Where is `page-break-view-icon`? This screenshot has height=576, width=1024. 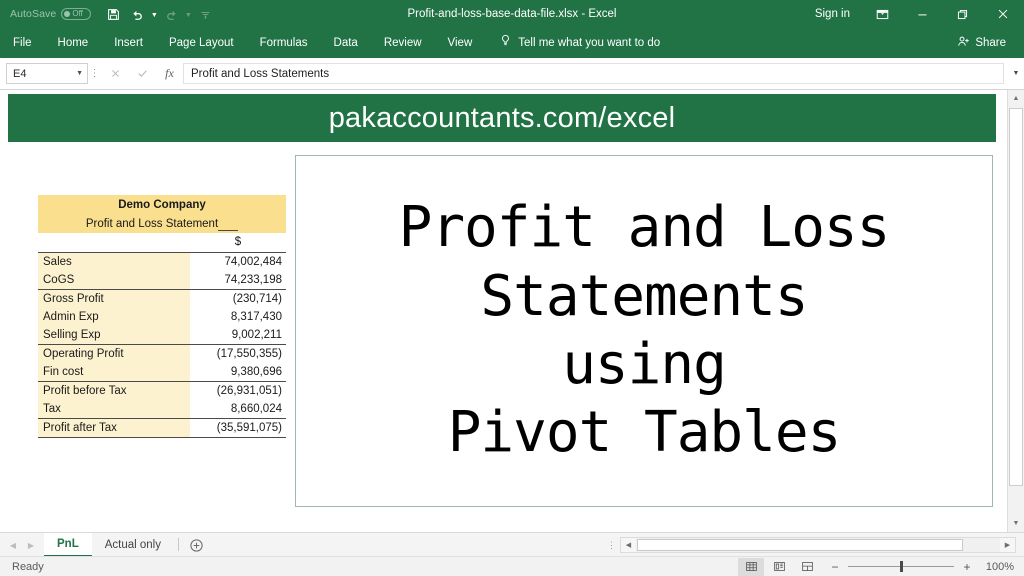
page-break-view-icon is located at coordinates (807, 567).